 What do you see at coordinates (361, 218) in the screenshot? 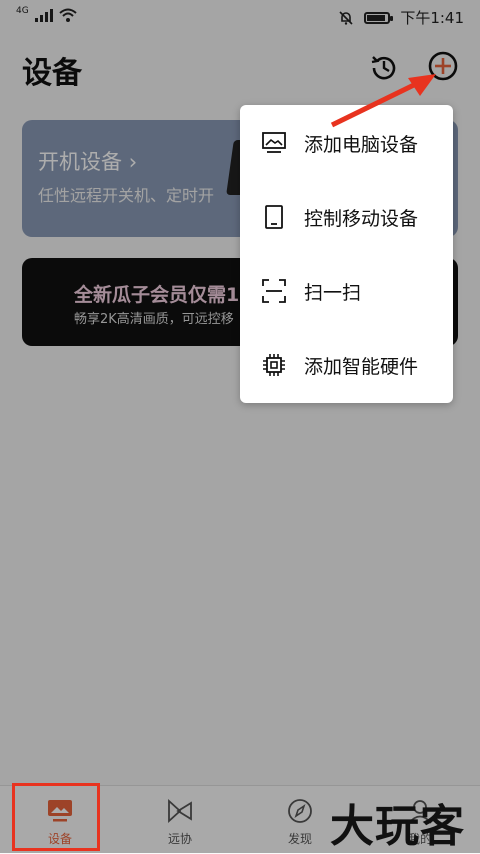
I see `menu-label-control-mobile: 控制移动设备` at bounding box center [361, 218].